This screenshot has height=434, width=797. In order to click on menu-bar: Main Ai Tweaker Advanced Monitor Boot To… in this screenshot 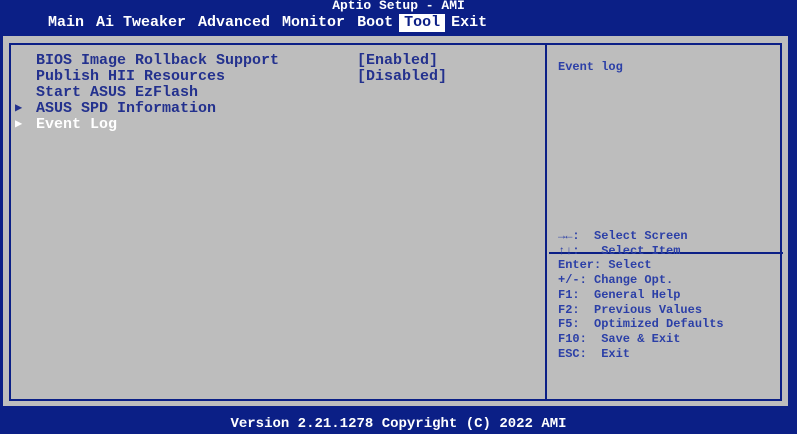, I will do `click(398, 23)`.